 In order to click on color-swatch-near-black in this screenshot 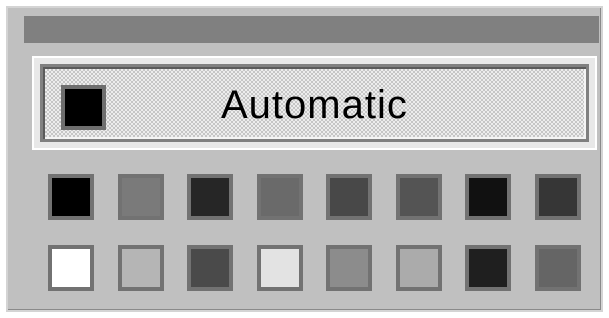, I will do `click(488, 197)`.